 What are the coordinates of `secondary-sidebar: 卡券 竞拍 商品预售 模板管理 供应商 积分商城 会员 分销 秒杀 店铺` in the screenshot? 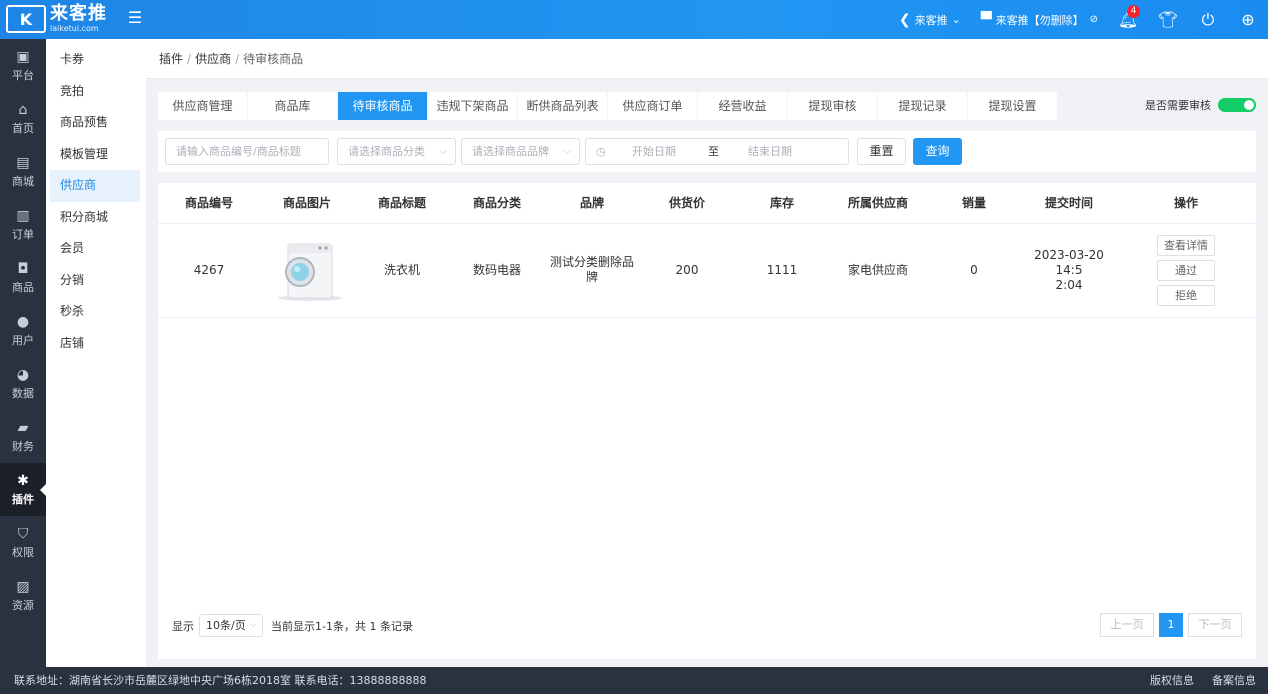 It's located at (96, 353).